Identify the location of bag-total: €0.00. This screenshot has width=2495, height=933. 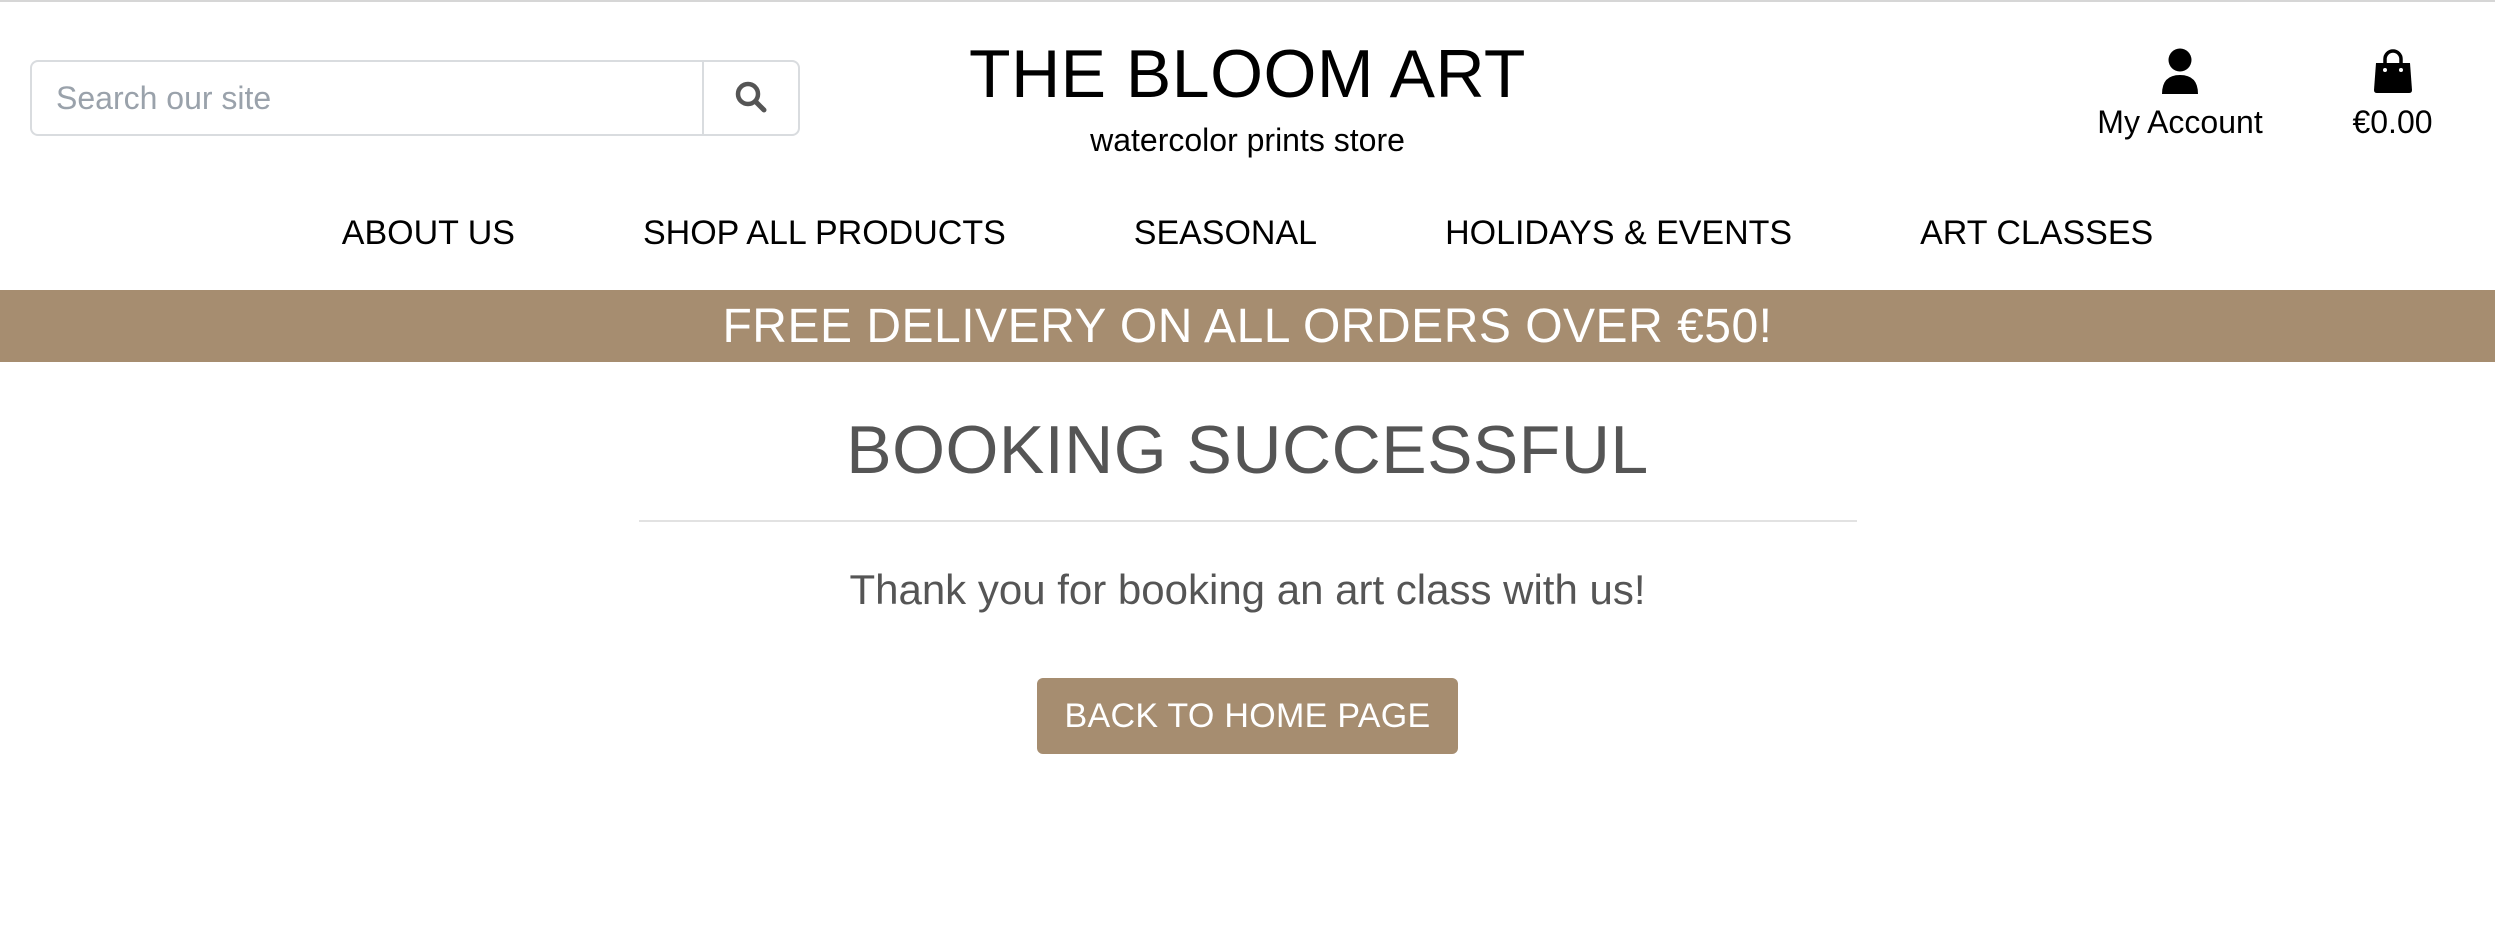
(2392, 122).